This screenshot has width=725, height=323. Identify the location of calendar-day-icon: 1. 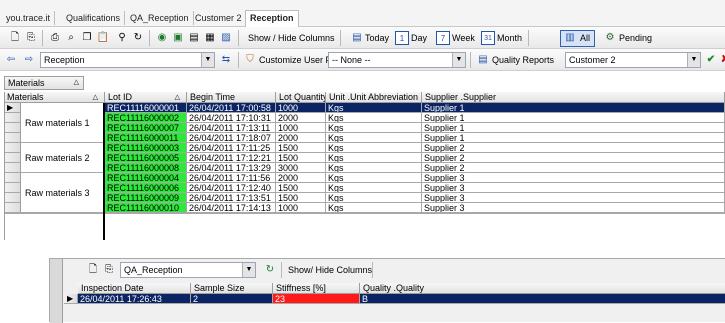
(402, 38).